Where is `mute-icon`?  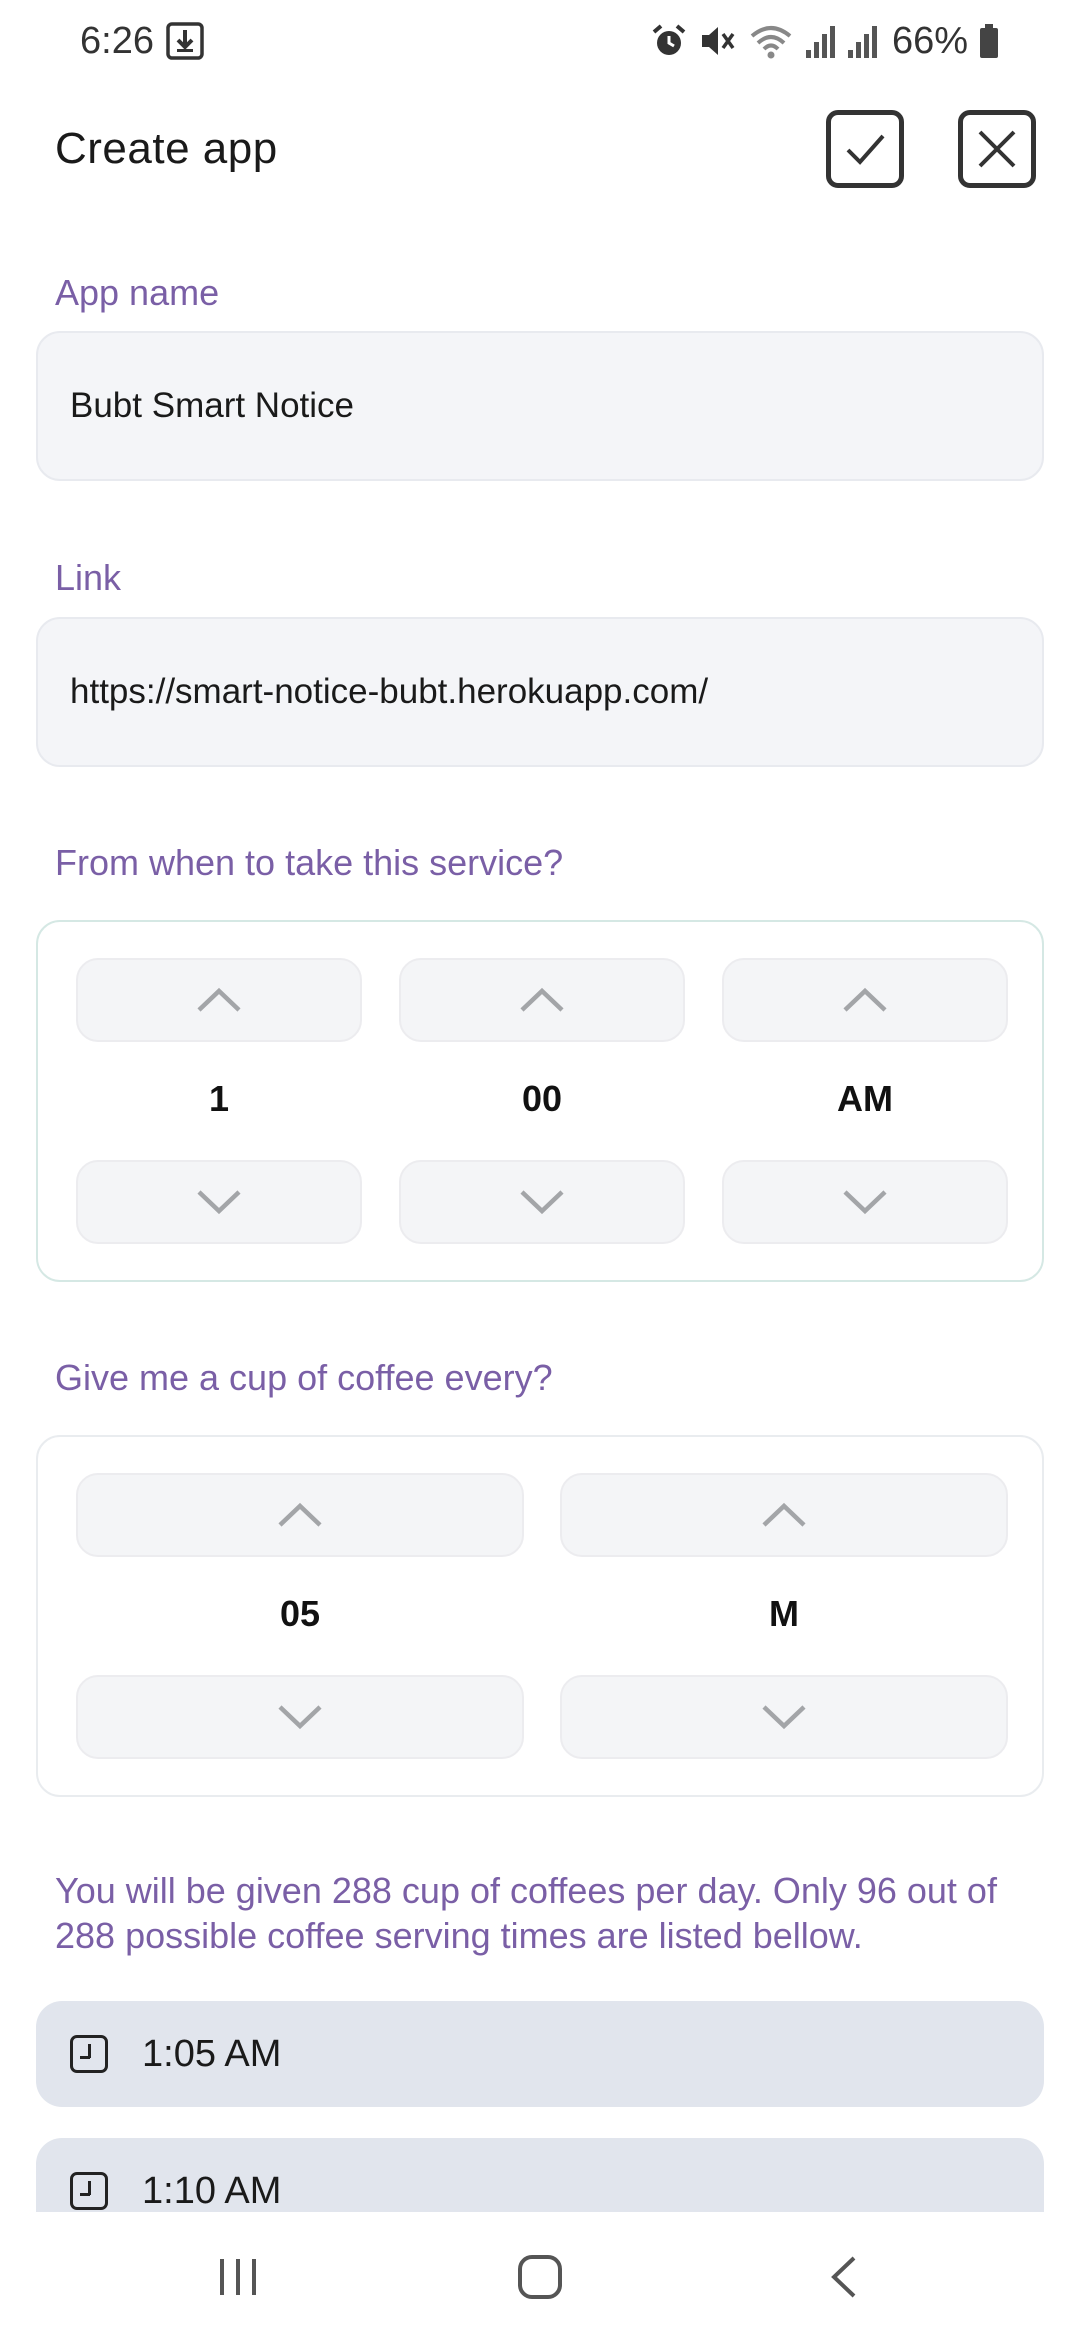 mute-icon is located at coordinates (718, 41).